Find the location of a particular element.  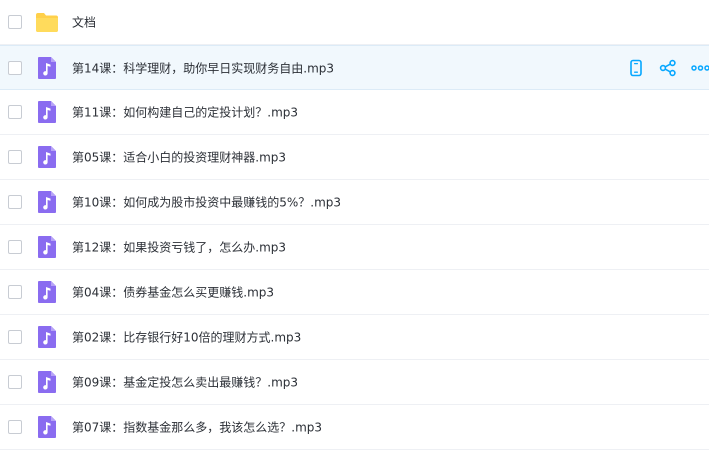

list-item: 第12课：如果投资亏钱了，怎么办.mp3 is located at coordinates (354, 247).